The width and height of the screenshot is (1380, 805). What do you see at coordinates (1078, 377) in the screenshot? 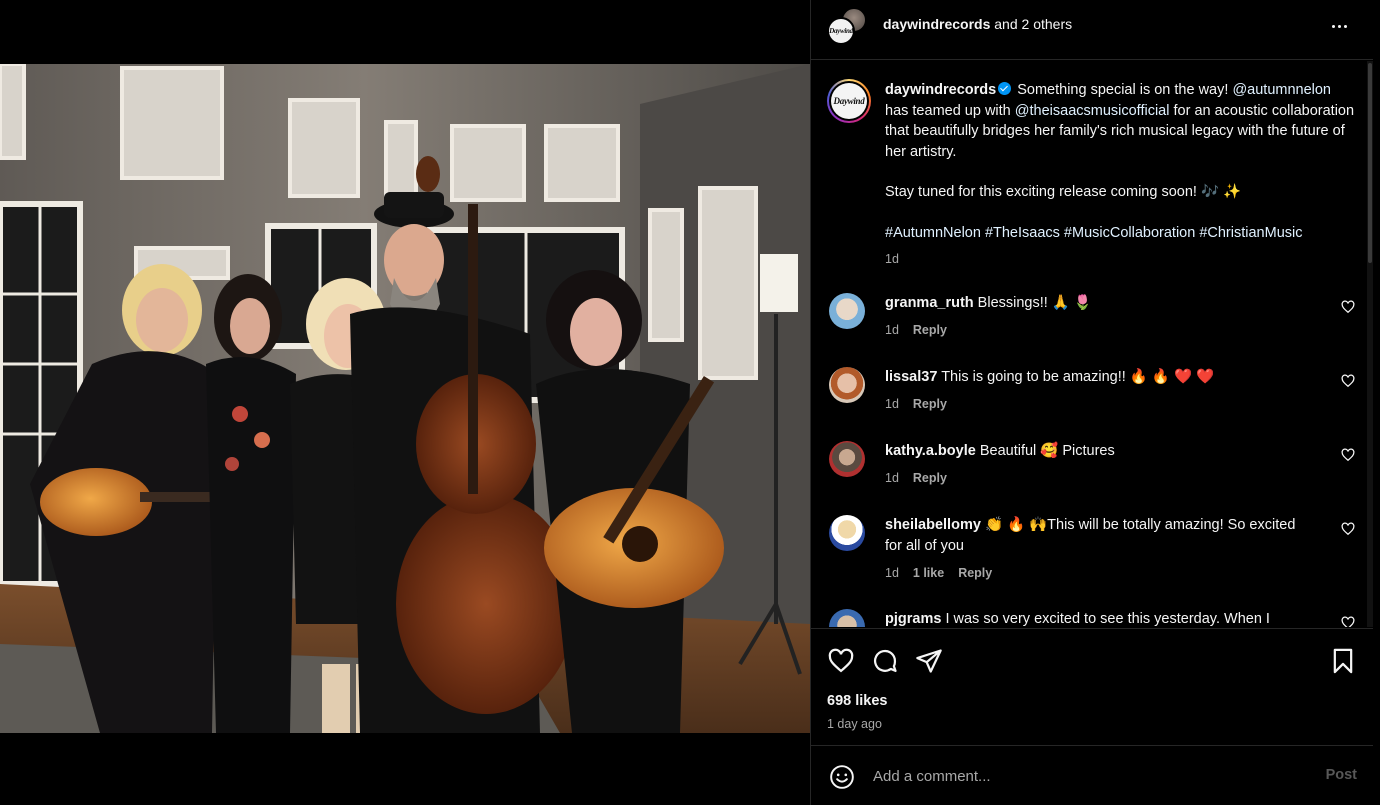
I see `comment-text: This is going to be amazing!! 🔥 🔥 ❤️ ❤️` at bounding box center [1078, 377].